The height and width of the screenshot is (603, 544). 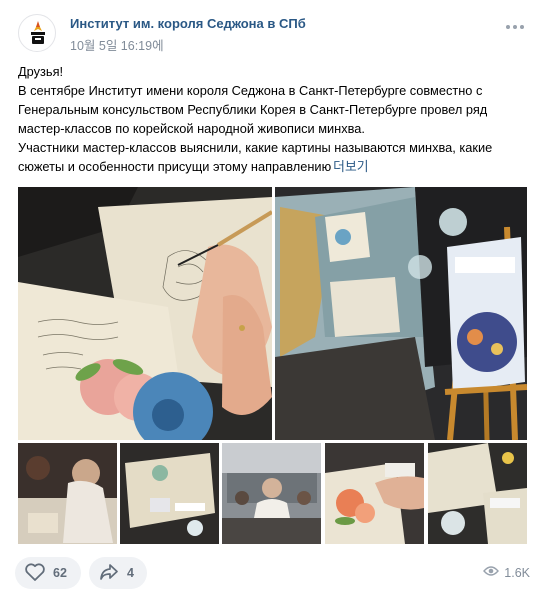 What do you see at coordinates (60, 573) in the screenshot?
I see `like-count: 62` at bounding box center [60, 573].